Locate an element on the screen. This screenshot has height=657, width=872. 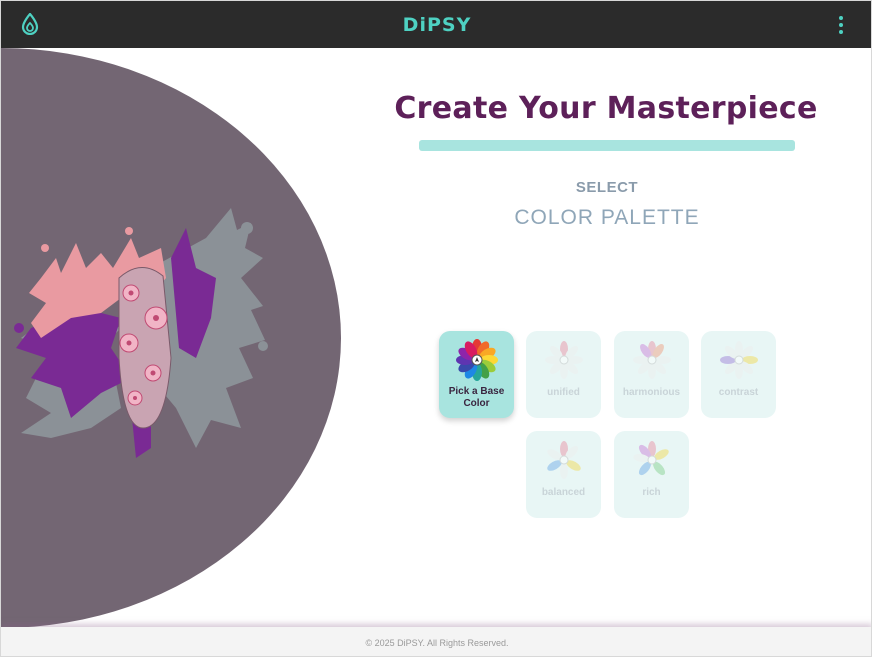
title-underline is located at coordinates (607, 145).